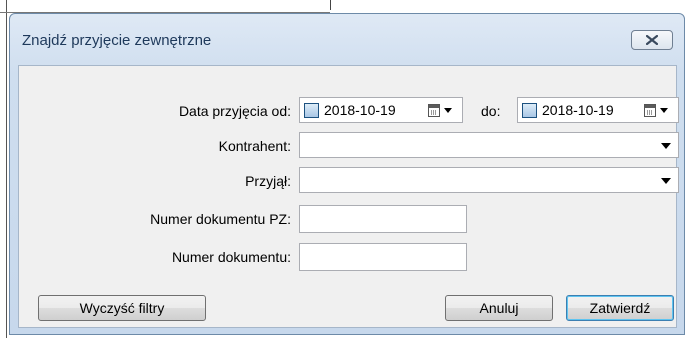 Image resolution: width=689 pixels, height=338 pixels. I want to click on close-button, so click(652, 40).